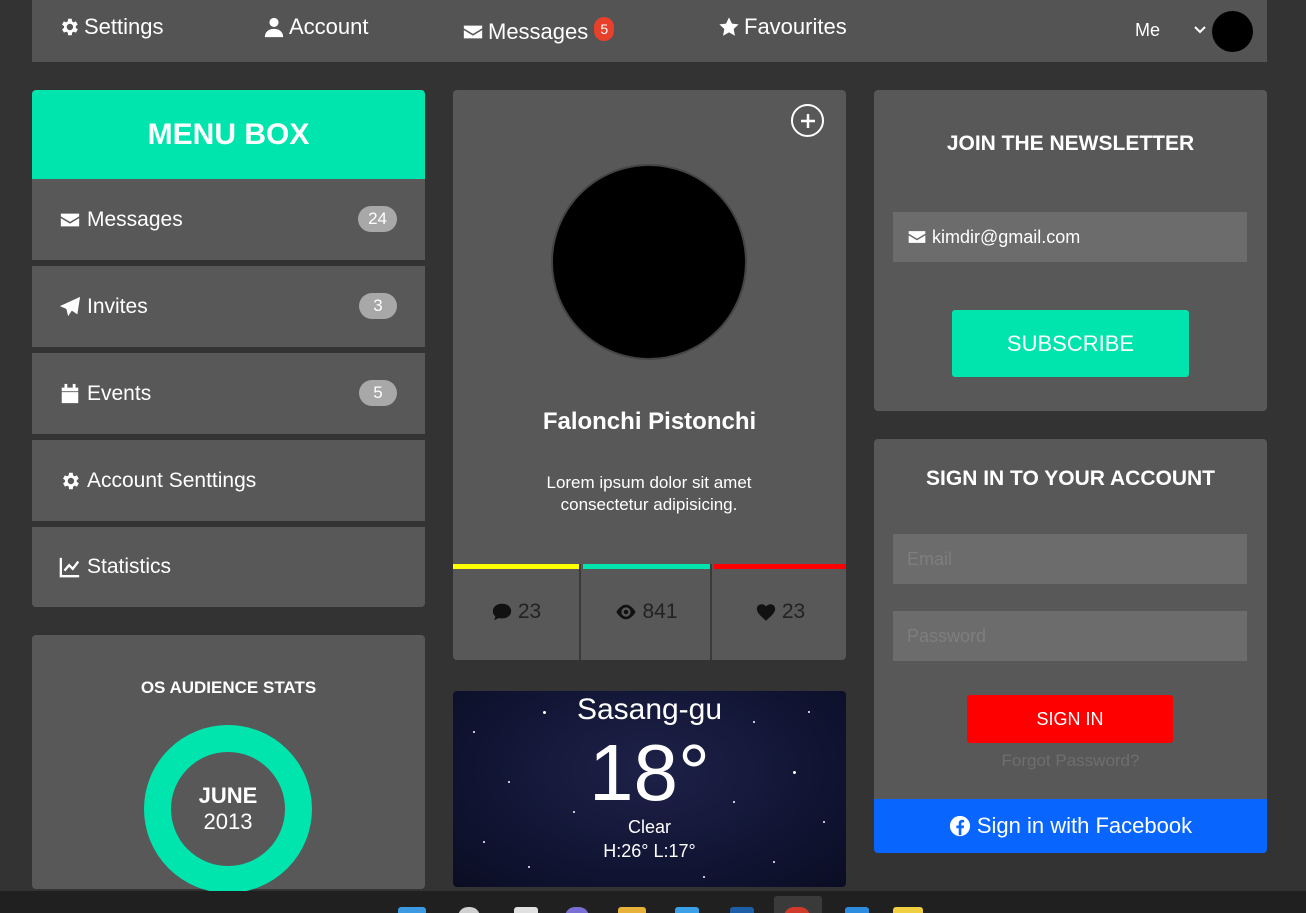 The image size is (1306, 913). Describe the element at coordinates (378, 306) in the screenshot. I see `count-badge: 3` at that location.